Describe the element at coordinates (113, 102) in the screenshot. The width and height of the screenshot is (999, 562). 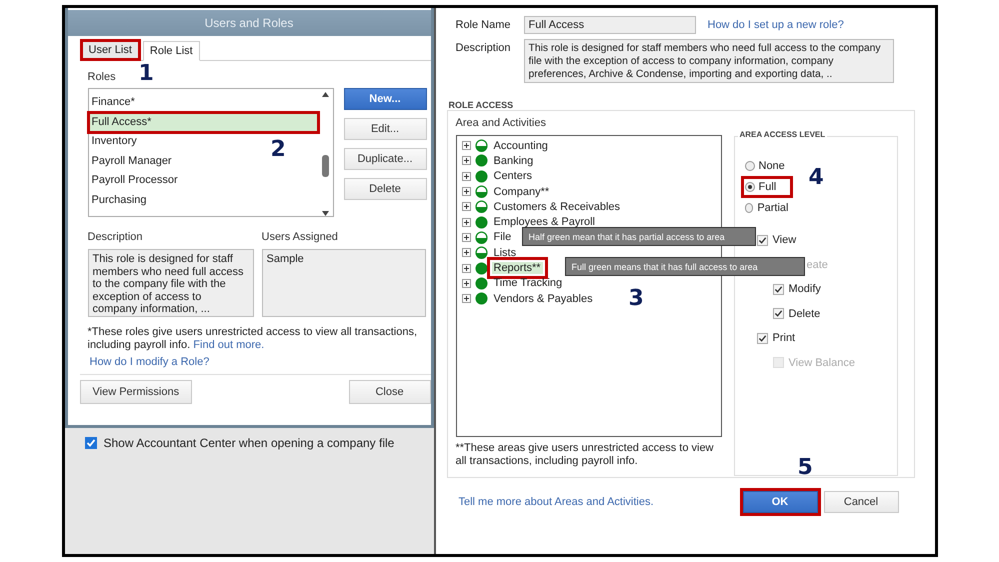
I see `role-item: Finance*` at that location.